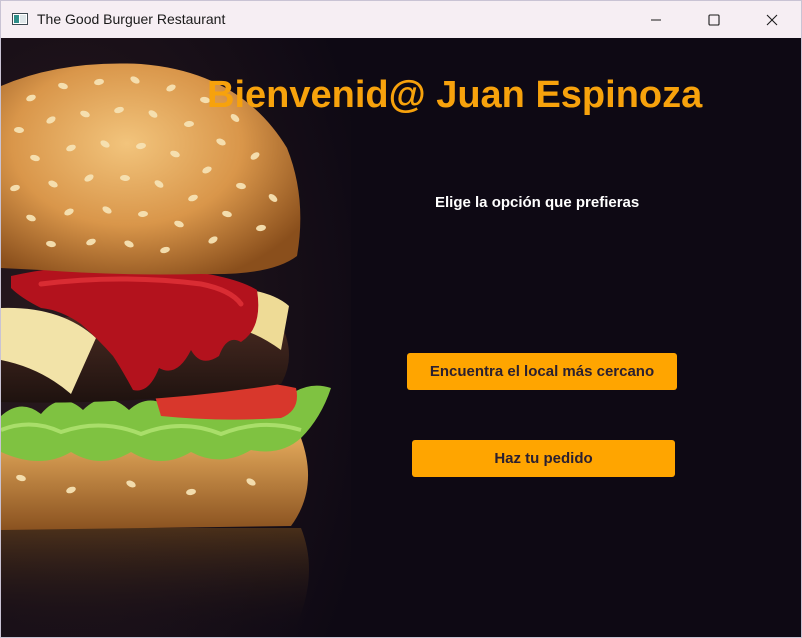  I want to click on title-bar: The Good Burguer Restaurant, so click(401, 19).